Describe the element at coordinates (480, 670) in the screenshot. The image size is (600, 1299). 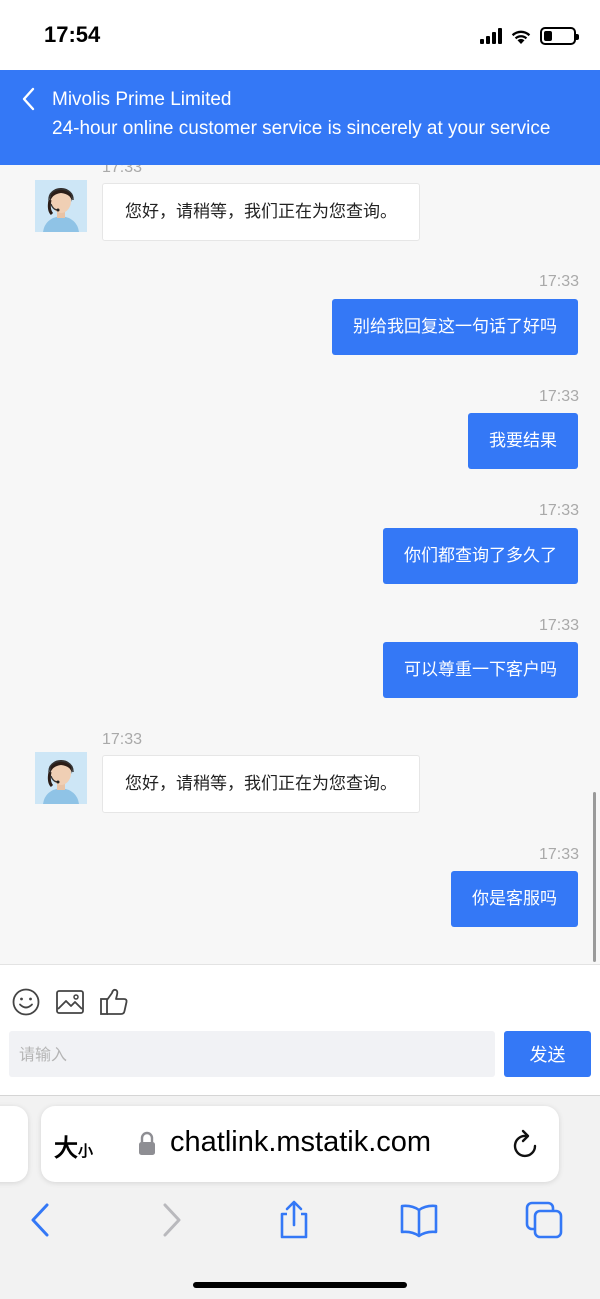
I see `message-bubble-outgoing: 可以尊重一下客户吗` at that location.